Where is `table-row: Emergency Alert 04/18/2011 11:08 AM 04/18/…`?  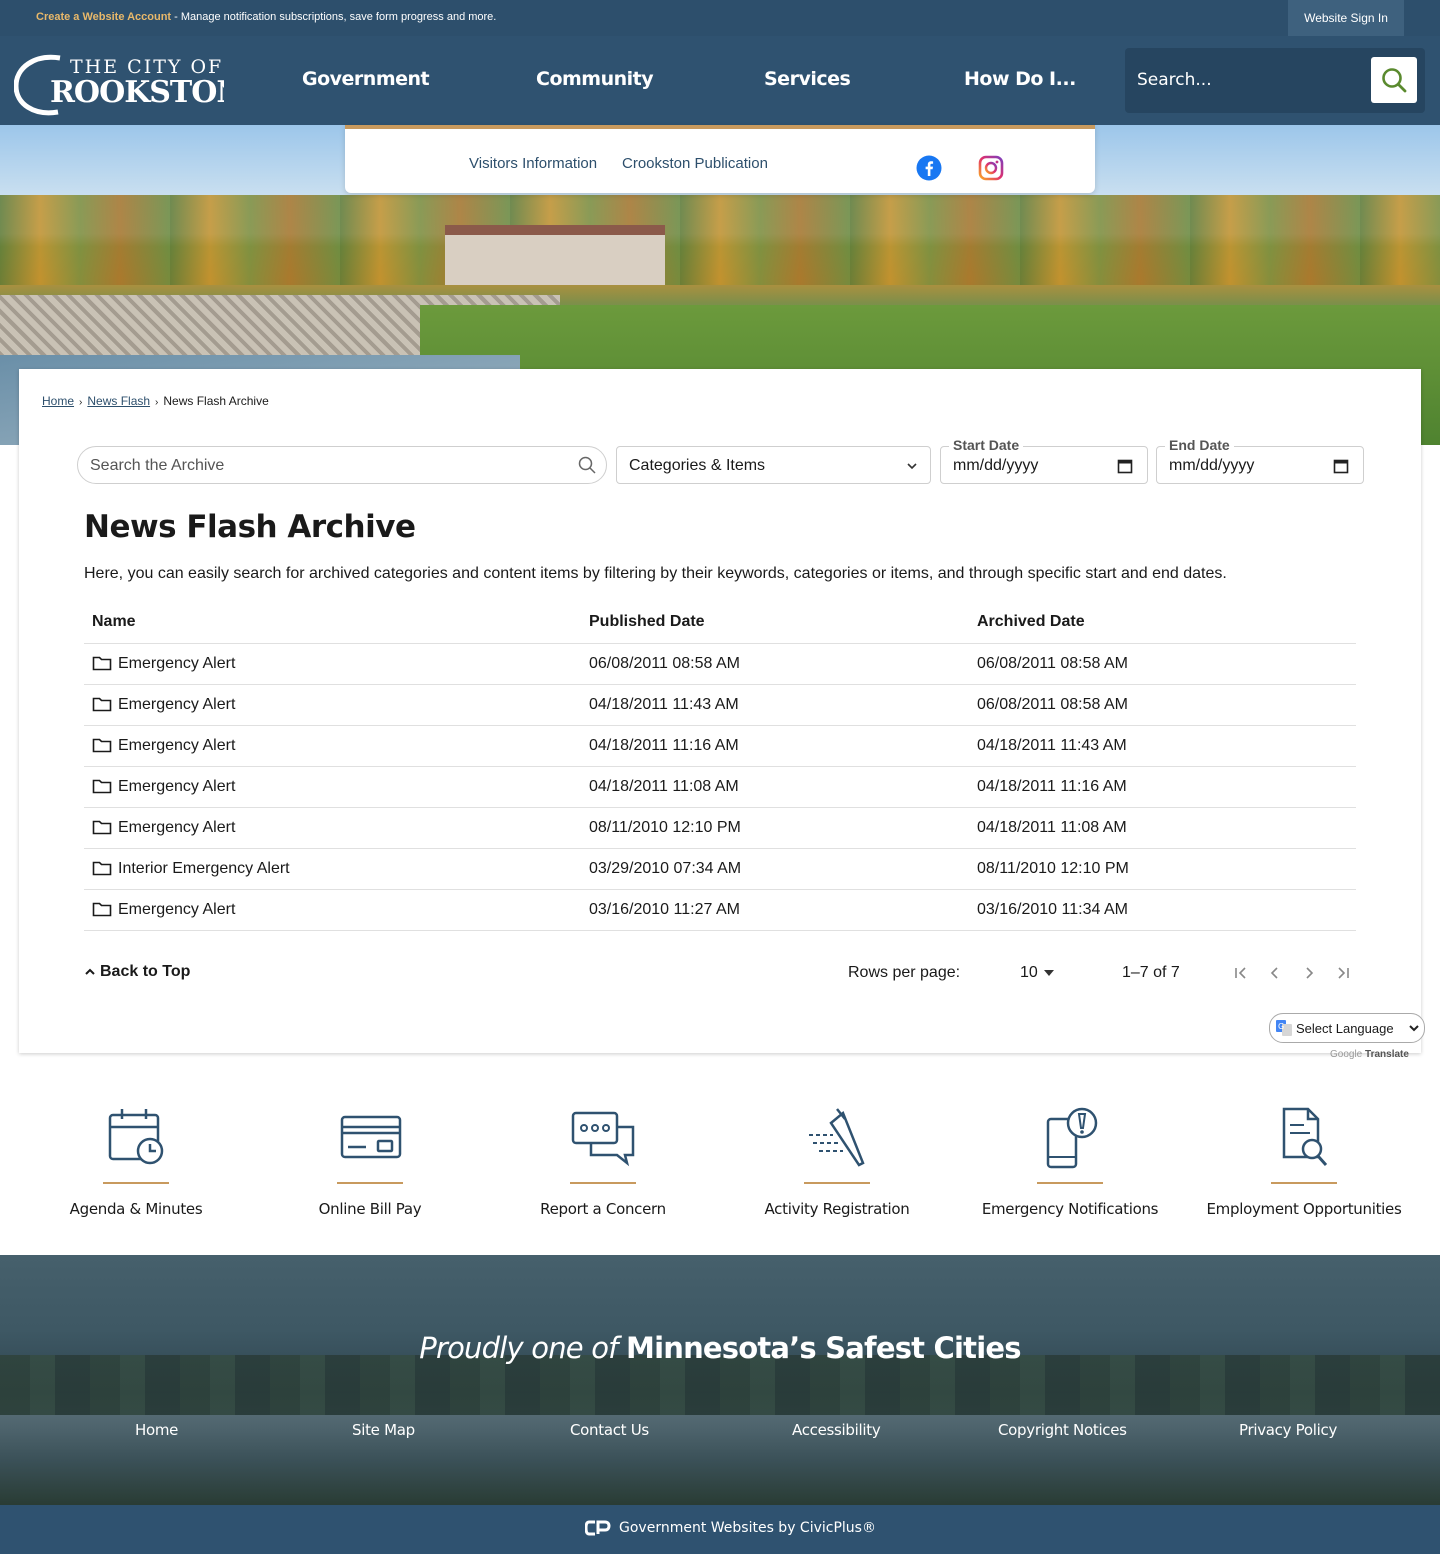
table-row: Emergency Alert 04/18/2011 11:08 AM 04/18/… is located at coordinates (720, 787).